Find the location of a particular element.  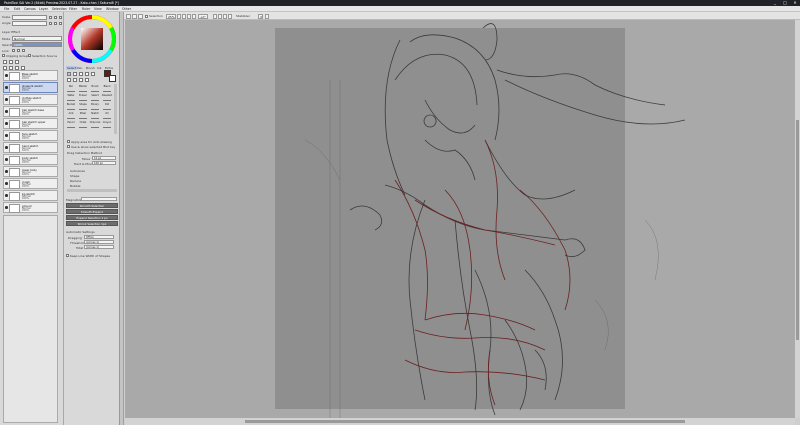

brush-slot: Select is located at coordinates (95, 98).